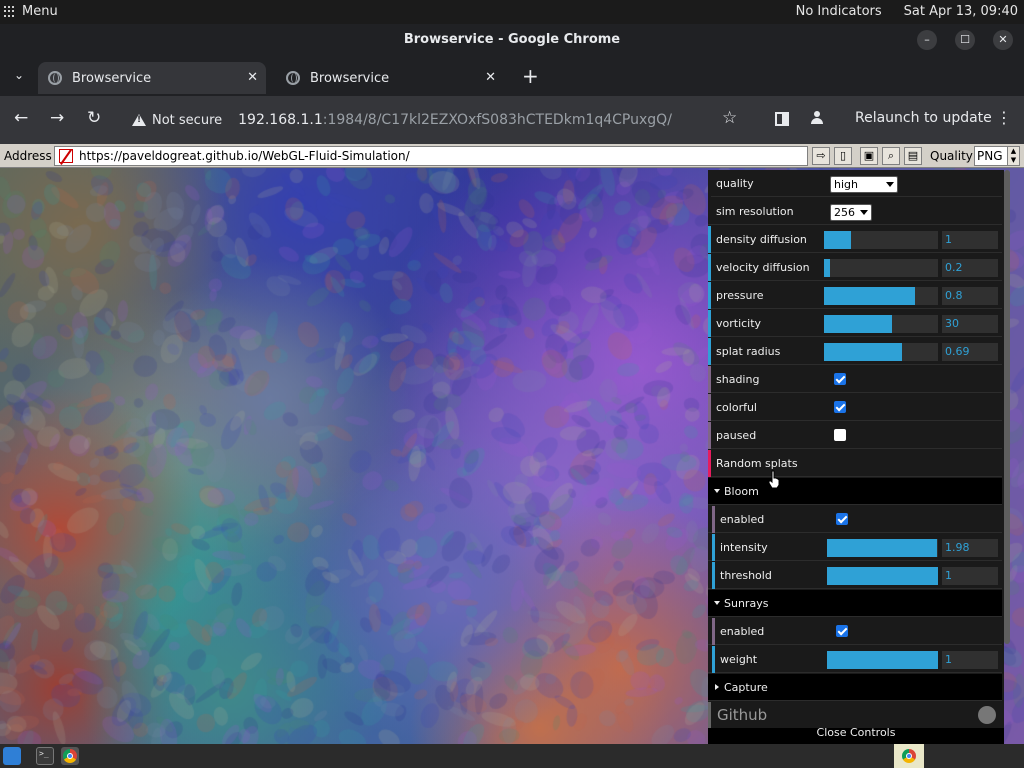 This screenshot has width=1024, height=768. Describe the element at coordinates (717, 687) in the screenshot. I see `folder-closed-triangle-icon` at that location.